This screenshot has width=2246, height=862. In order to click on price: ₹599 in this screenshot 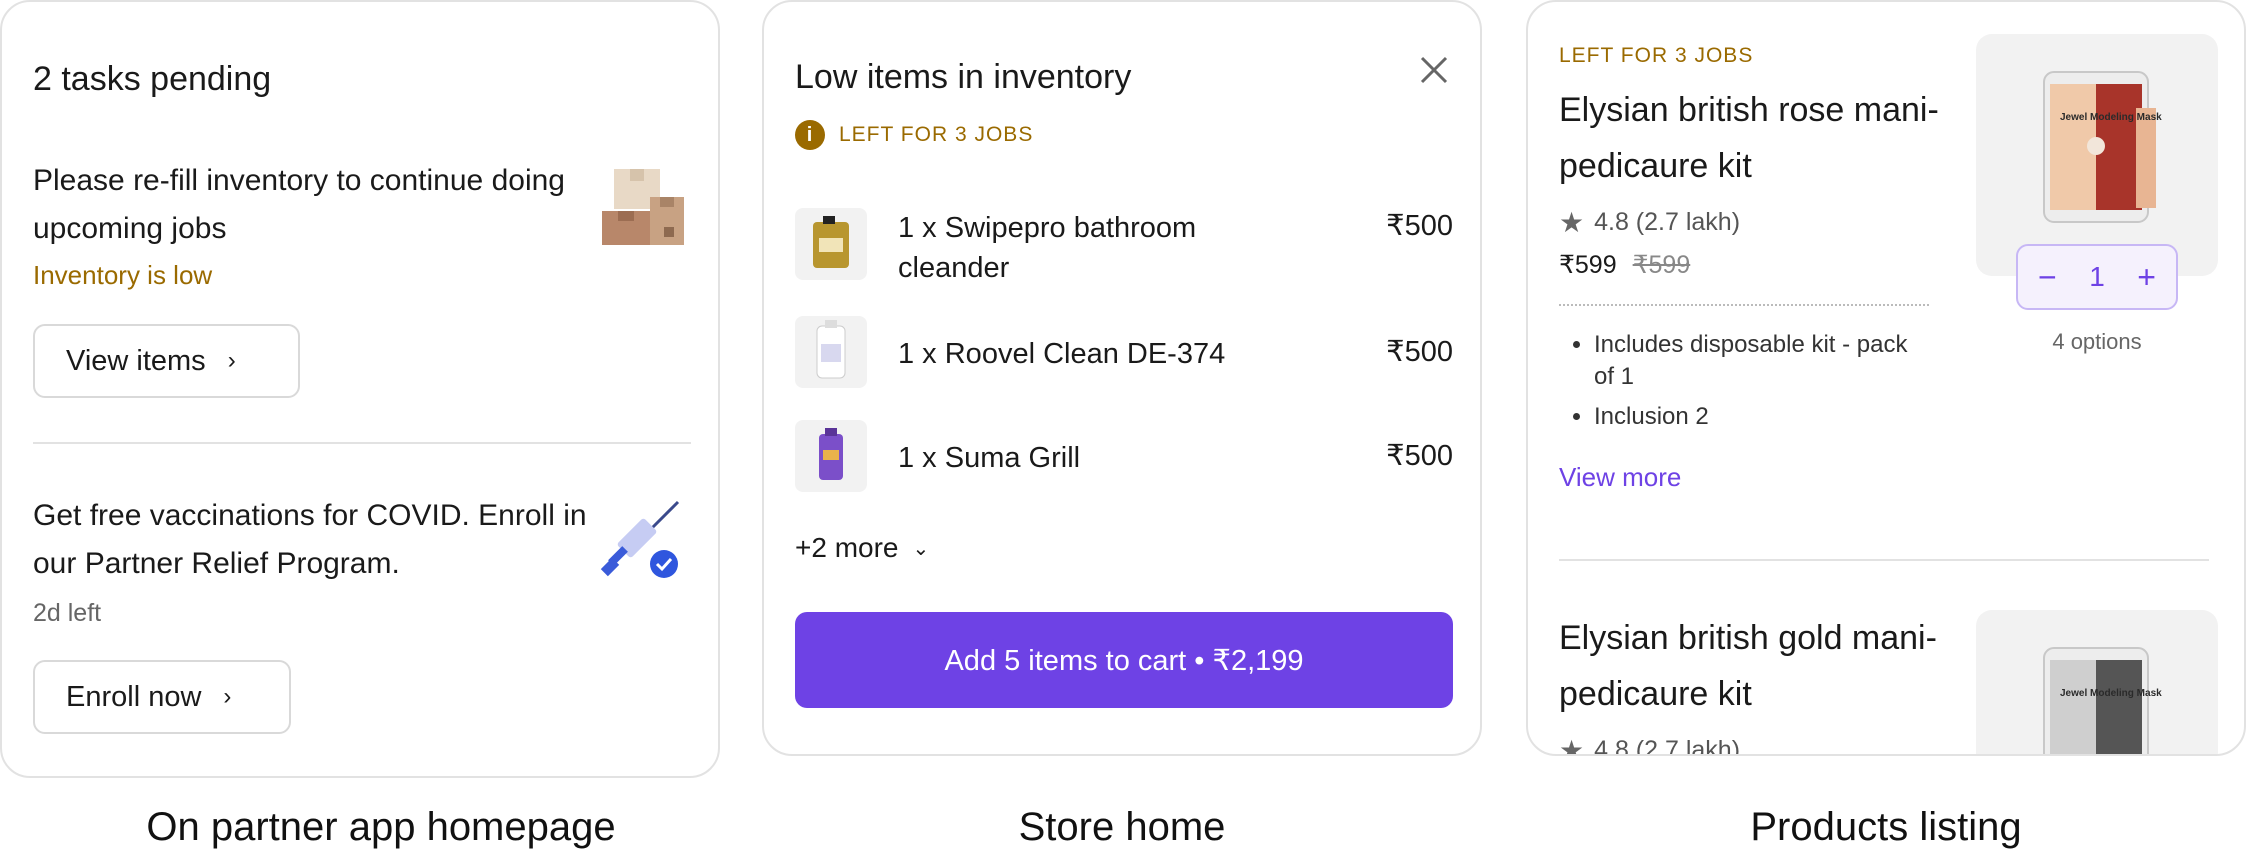, I will do `click(1588, 265)`.